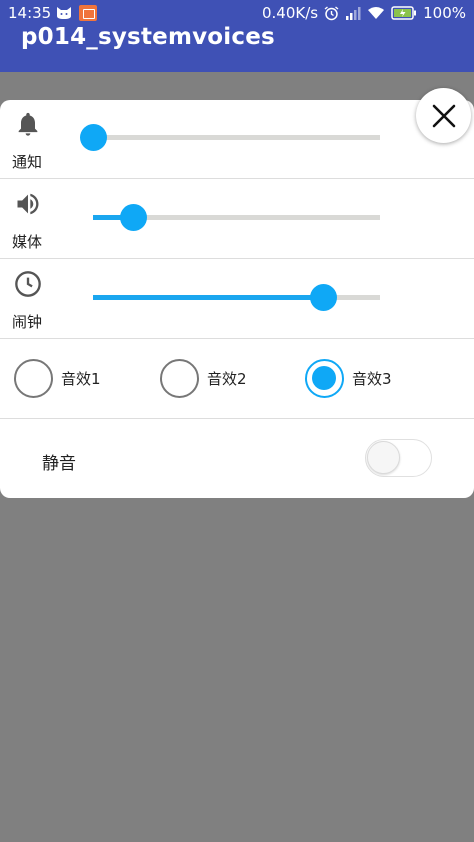 This screenshot has height=842, width=474. Describe the element at coordinates (59, 464) in the screenshot. I see `mute-label: 静音` at that location.